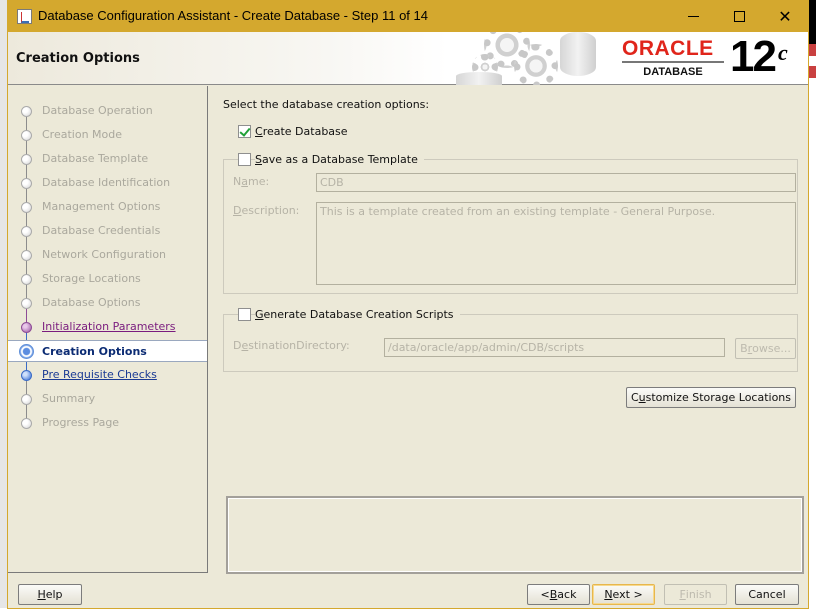  What do you see at coordinates (408, 612) in the screenshot?
I see `background-window-bottom` at bounding box center [408, 612].